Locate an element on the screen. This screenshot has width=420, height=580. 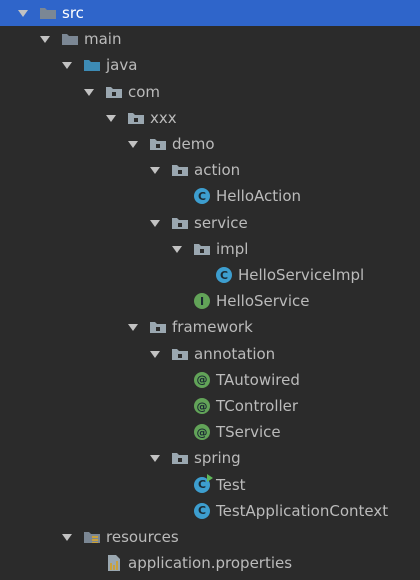
tree-node-label: java is located at coordinates (122, 65).